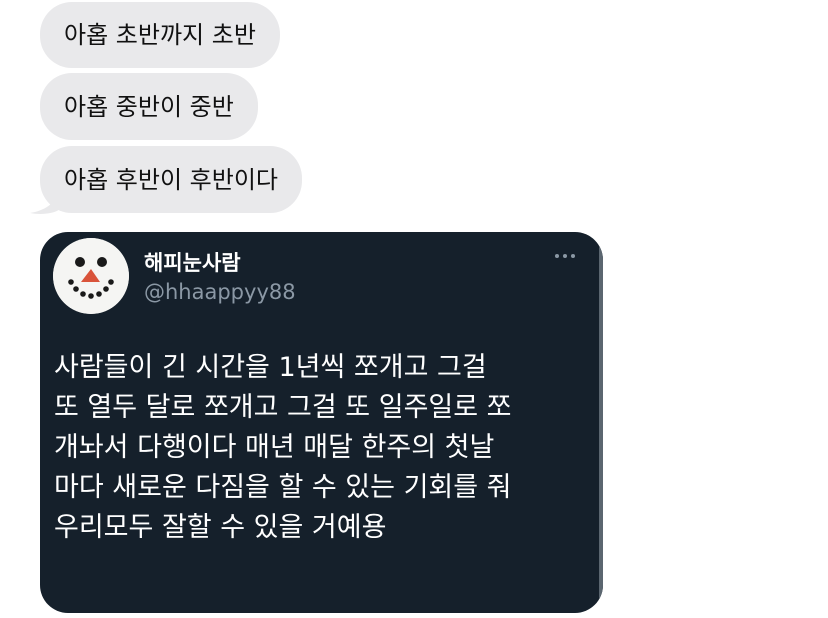 This screenshot has height=618, width=828. Describe the element at coordinates (565, 256) in the screenshot. I see `more-horizontal-icon` at that location.